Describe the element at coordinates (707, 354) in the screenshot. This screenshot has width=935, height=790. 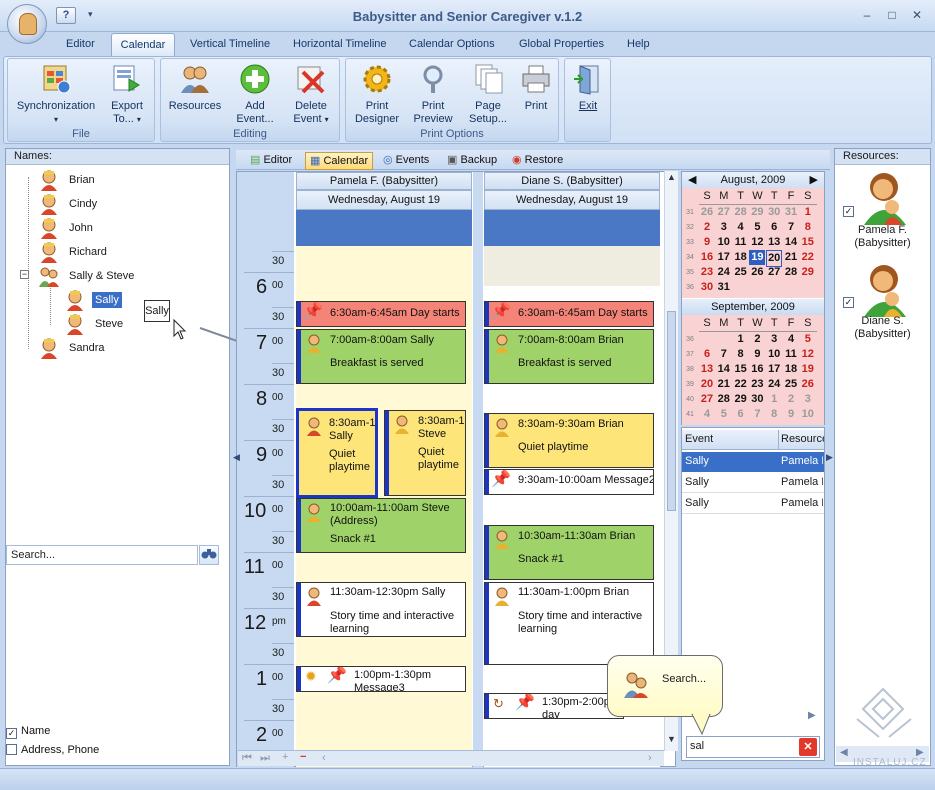
I see `calendar-day: 6` at that location.